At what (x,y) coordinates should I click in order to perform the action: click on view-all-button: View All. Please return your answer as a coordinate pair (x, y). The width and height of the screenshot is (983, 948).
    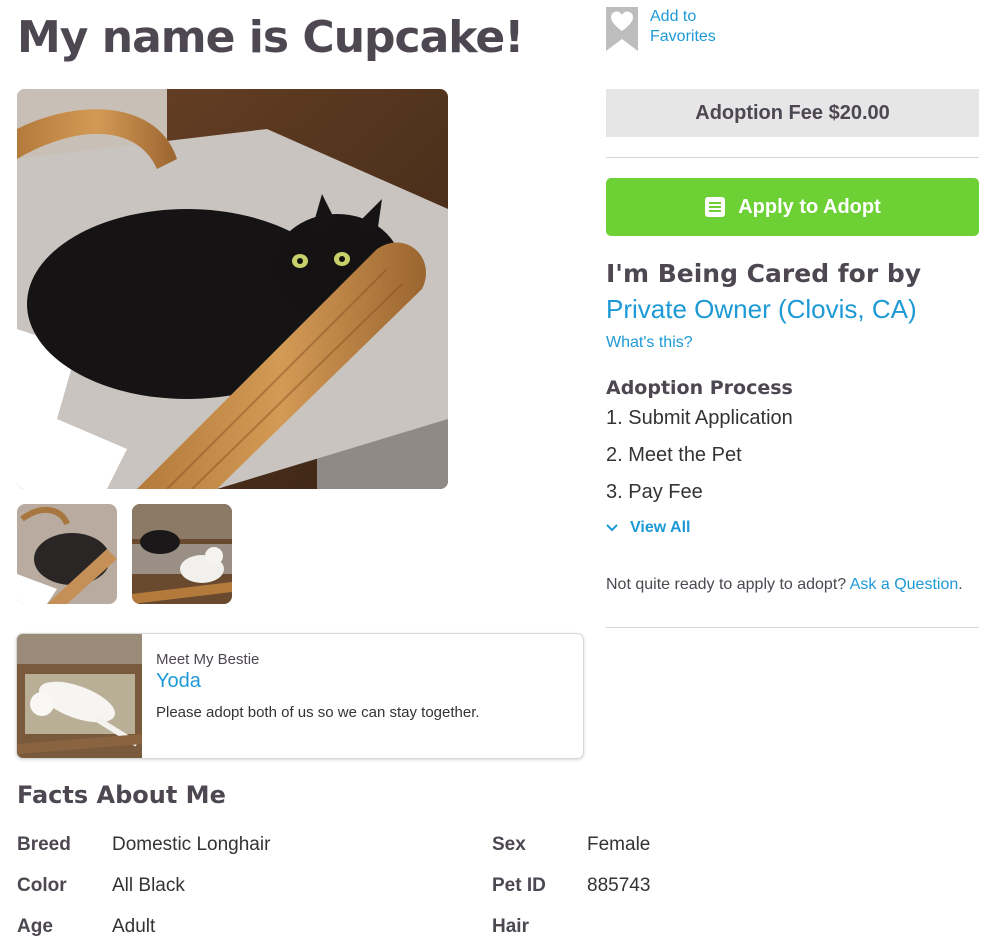
    Looking at the image, I should click on (648, 528).